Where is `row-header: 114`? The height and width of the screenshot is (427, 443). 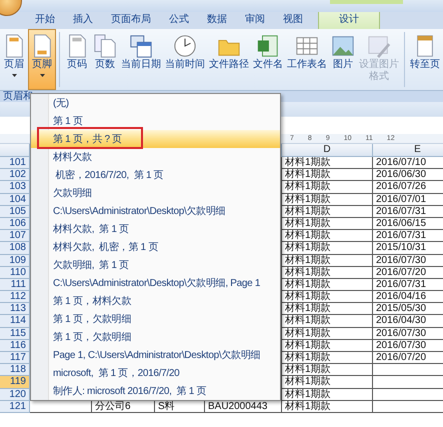 row-header: 114 is located at coordinates (15, 321).